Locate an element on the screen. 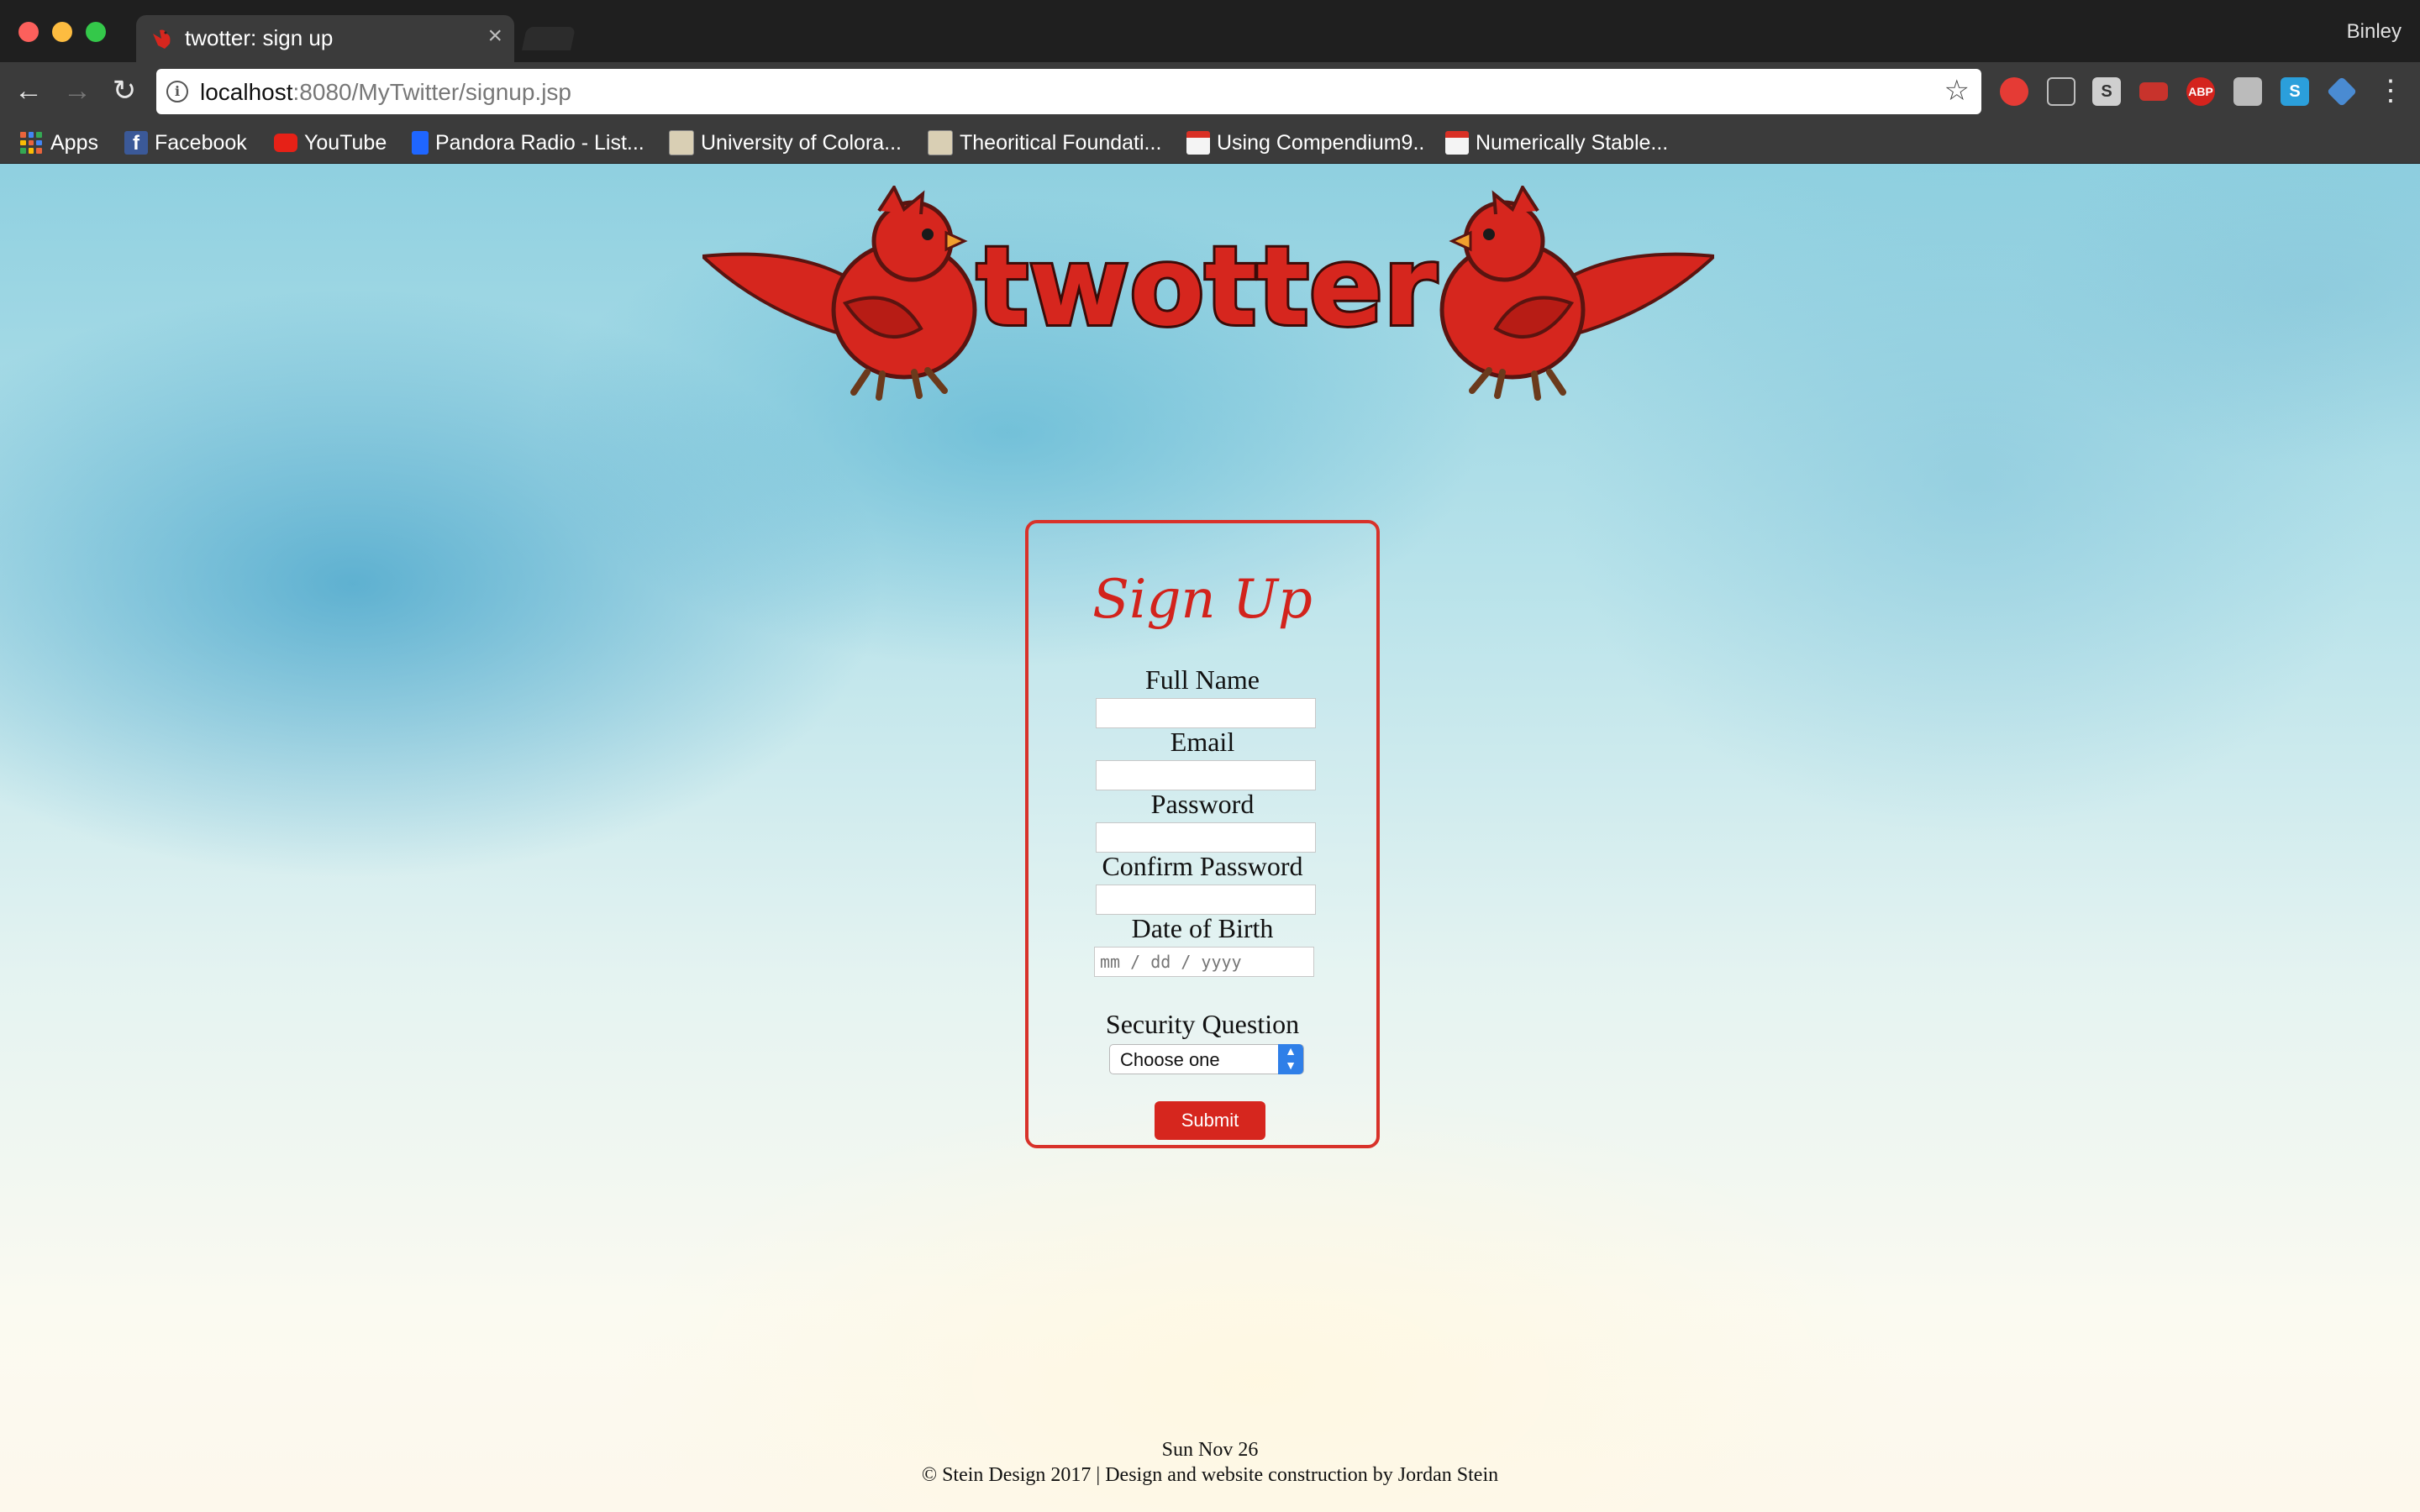 The height and width of the screenshot is (1512, 2420). bookmark-facebook: f Facebook is located at coordinates (185, 143).